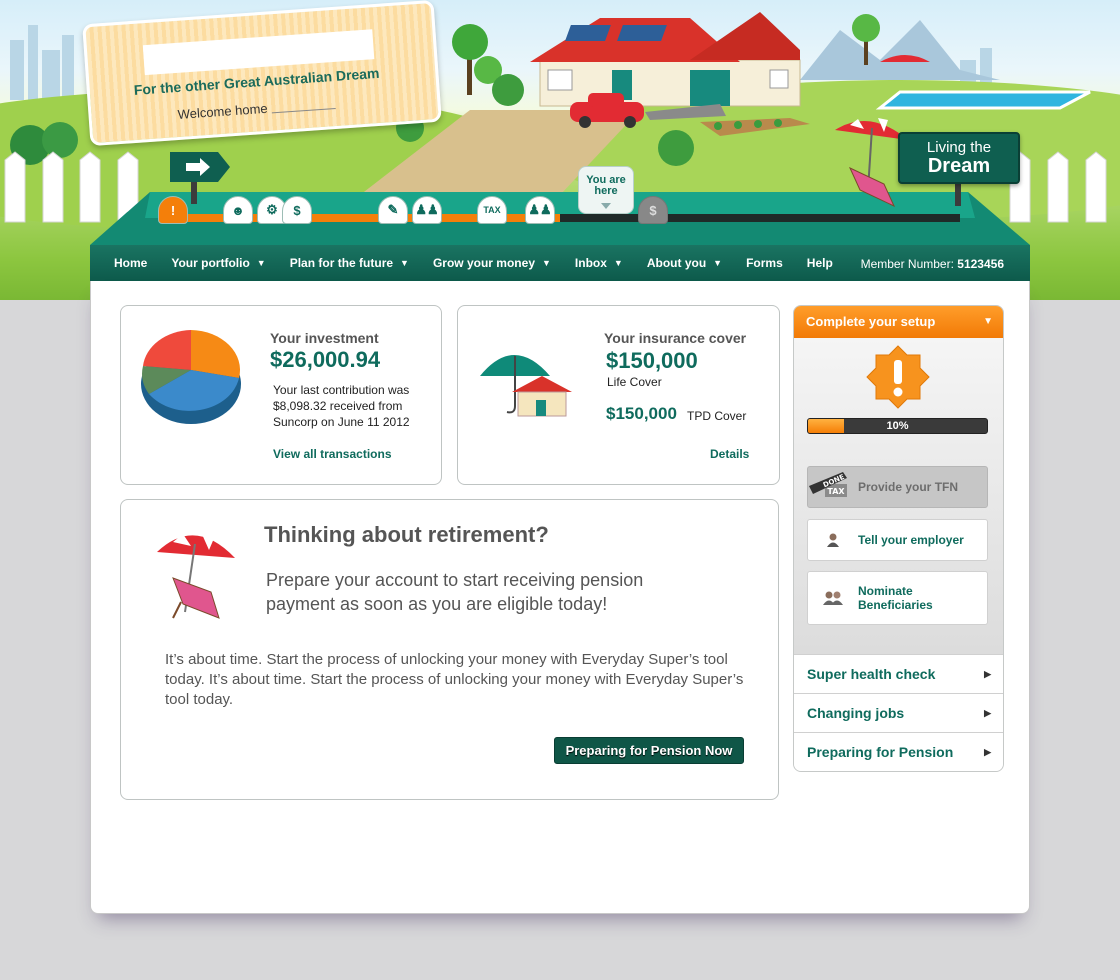  I want to click on step-tax-icon: TAX, so click(492, 210).